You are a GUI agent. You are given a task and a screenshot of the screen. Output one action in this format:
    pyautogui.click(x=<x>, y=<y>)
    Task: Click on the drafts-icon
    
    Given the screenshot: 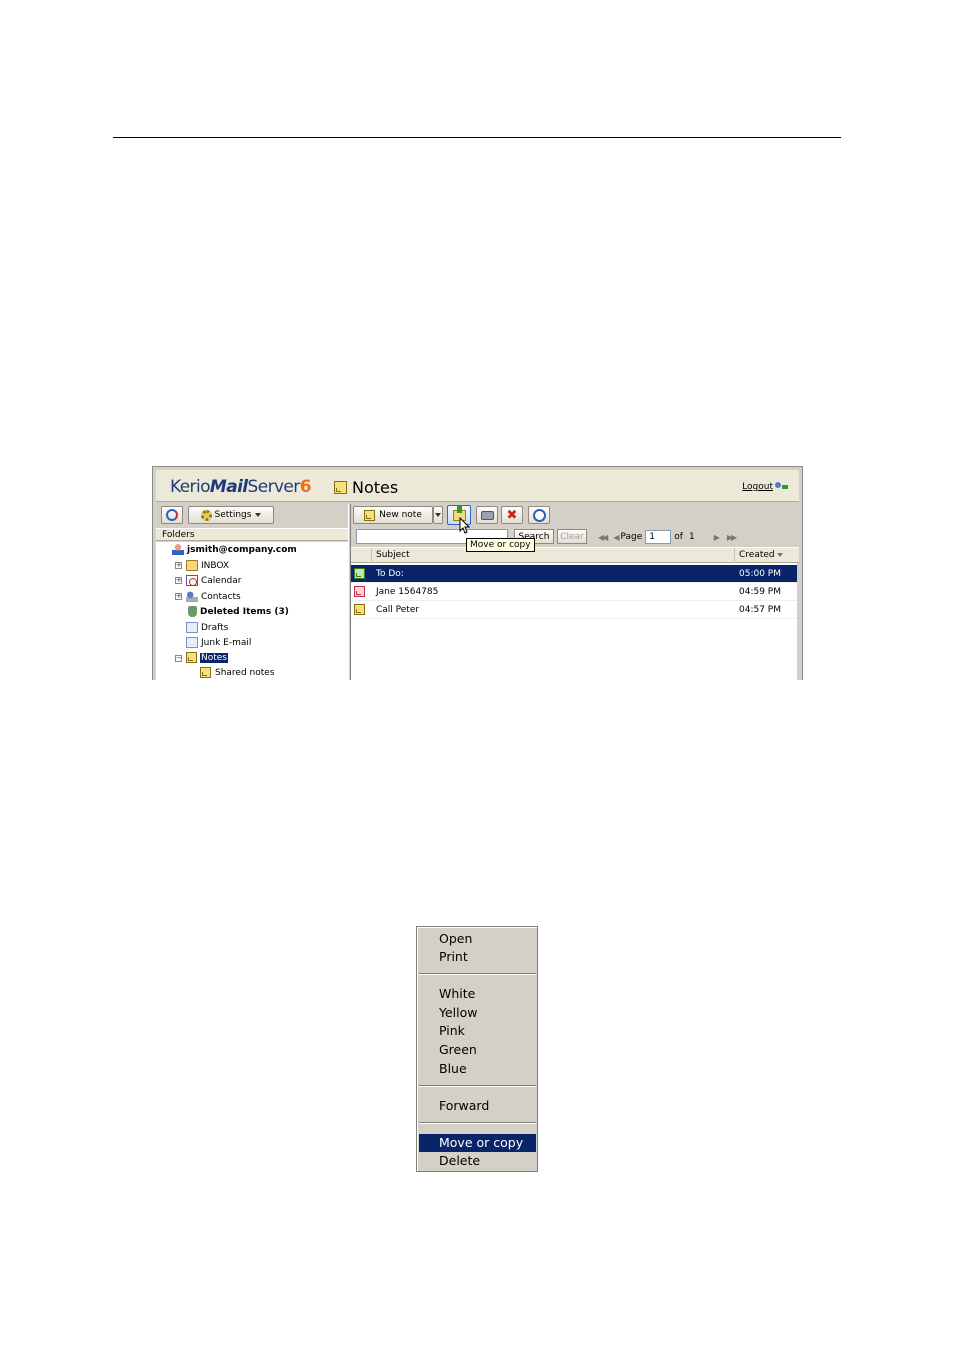 What is the action you would take?
    pyautogui.click(x=192, y=627)
    